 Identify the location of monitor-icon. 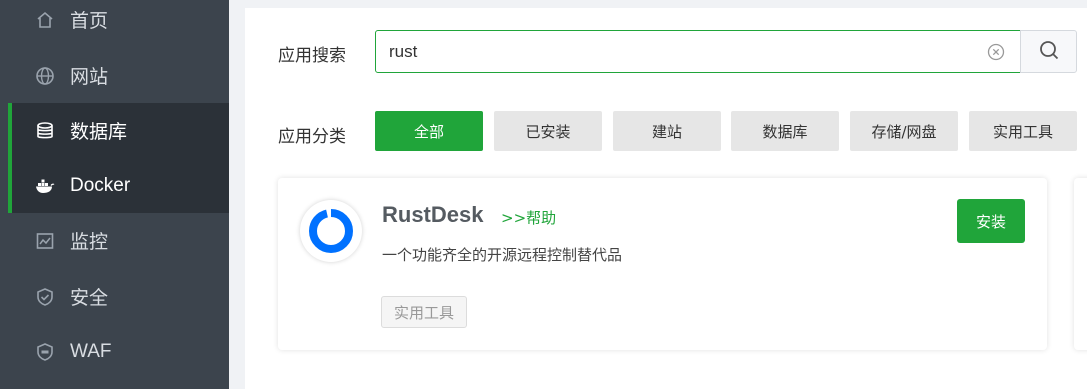
(45, 241).